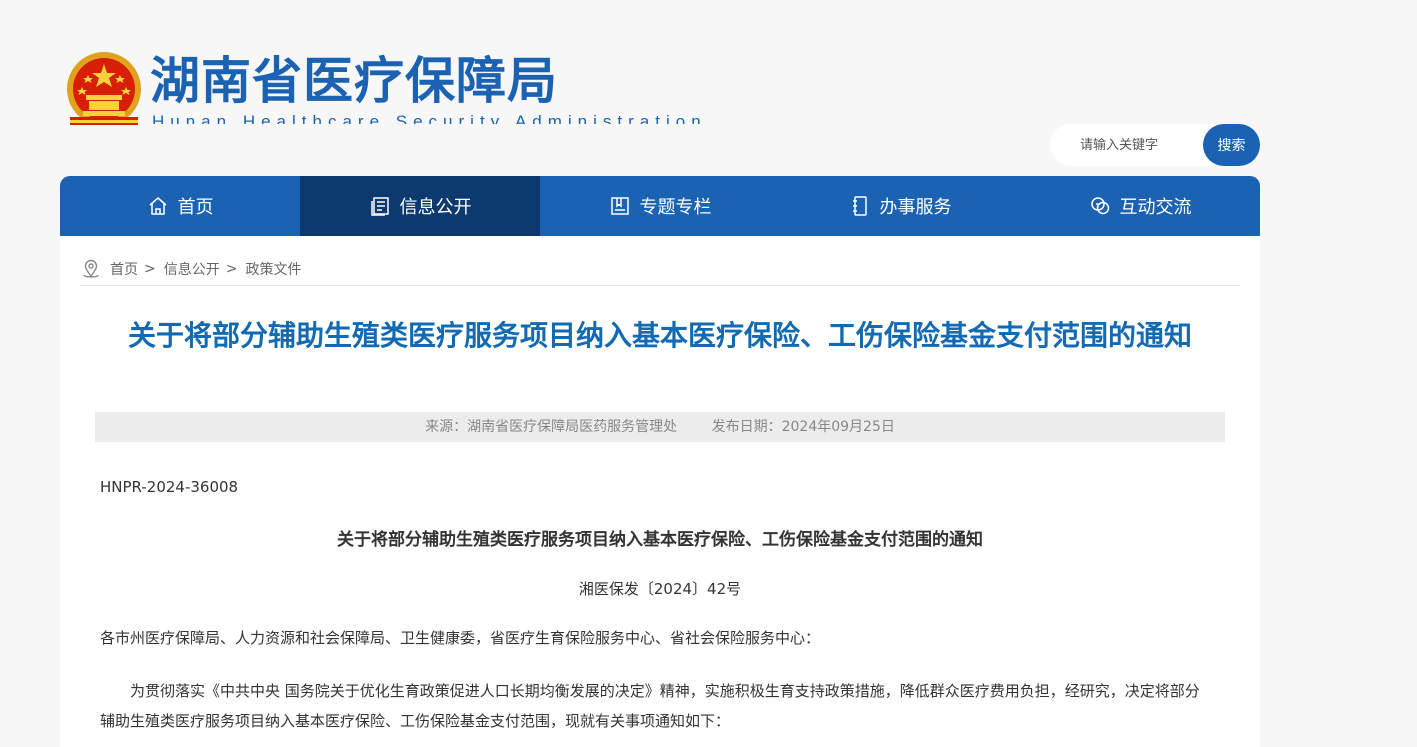 Image resolution: width=1417 pixels, height=747 pixels. I want to click on nav-item-label: 专题专栏, so click(675, 207).